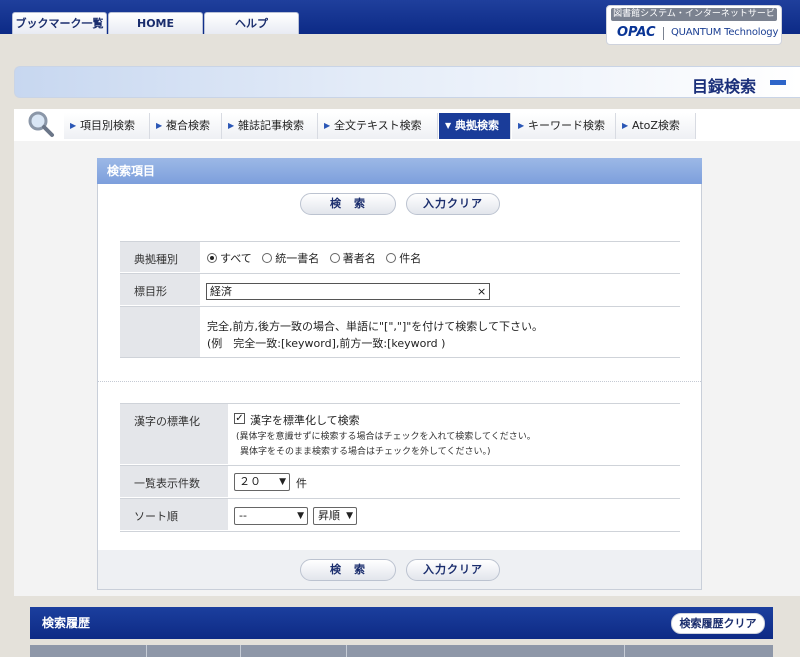 The image size is (800, 657). I want to click on radio-all: すべて, so click(229, 258).